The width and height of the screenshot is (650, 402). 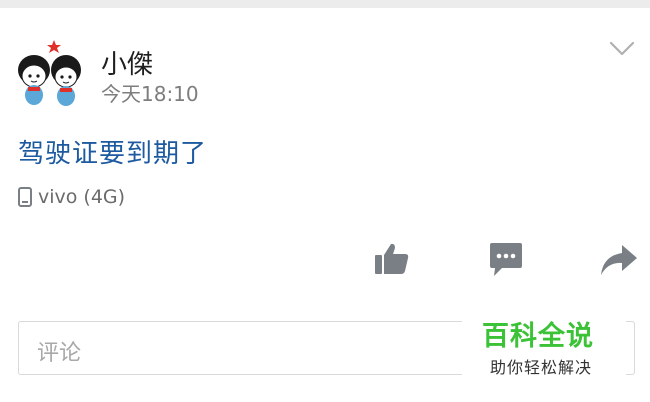 What do you see at coordinates (392, 259) in the screenshot?
I see `thumbs-up-icon` at bounding box center [392, 259].